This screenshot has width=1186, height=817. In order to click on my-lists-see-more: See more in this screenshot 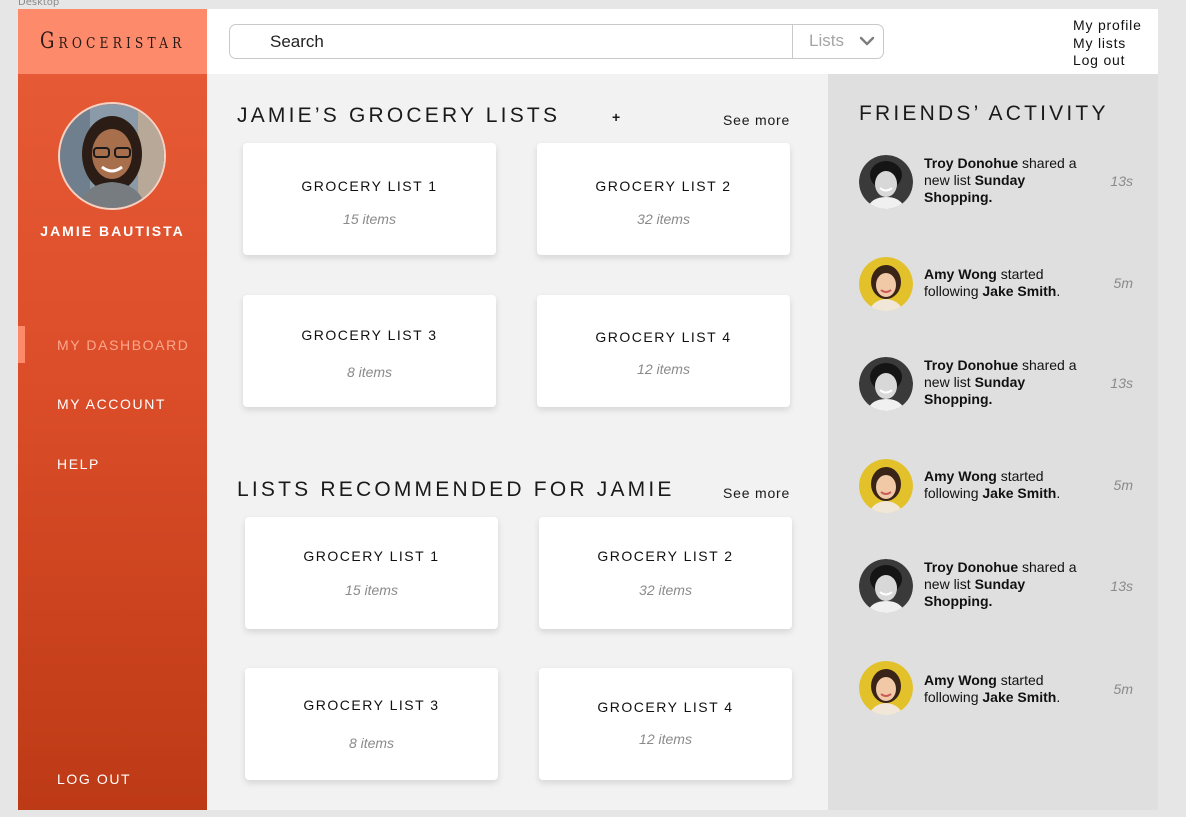, I will do `click(756, 120)`.